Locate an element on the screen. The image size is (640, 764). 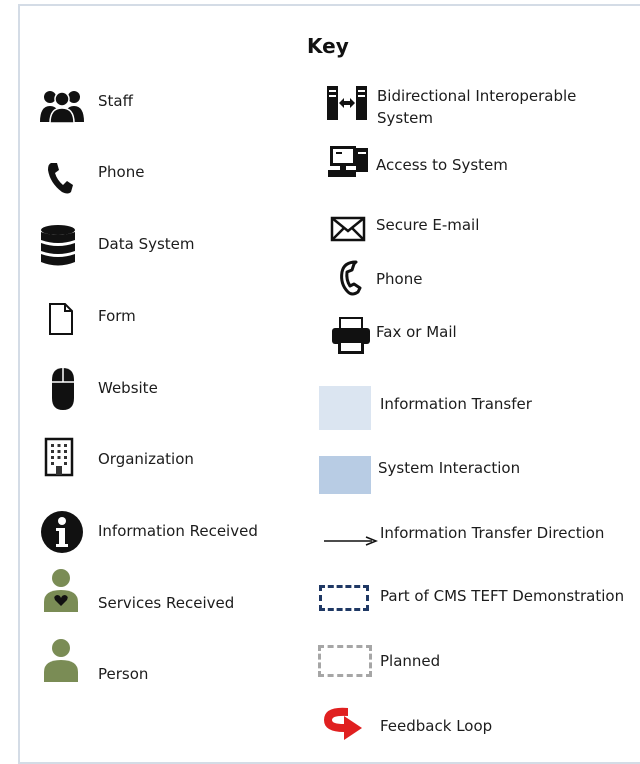
phone-handset-icon is located at coordinates (351, 278).